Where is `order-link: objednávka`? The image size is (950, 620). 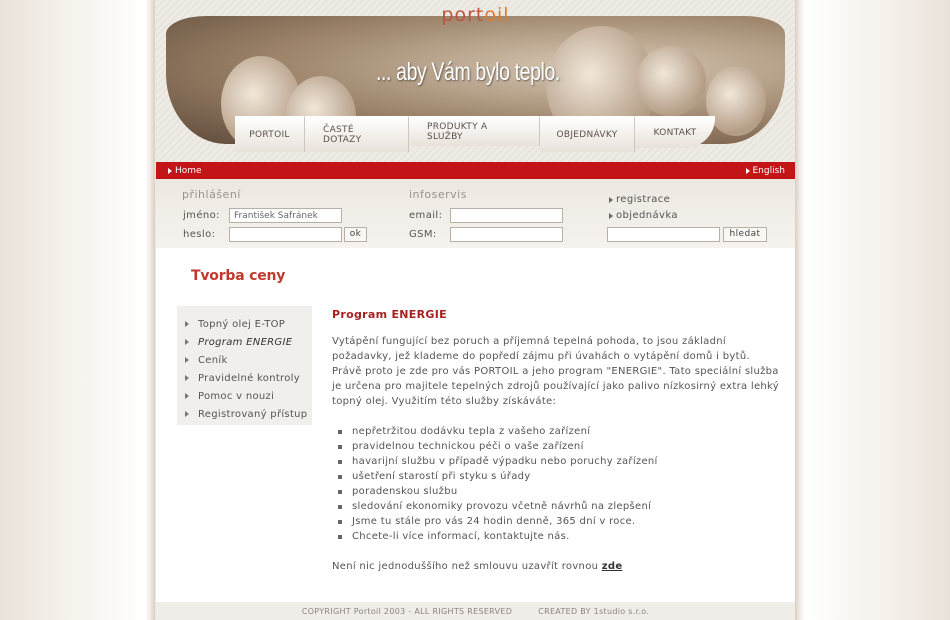 order-link: objednávka is located at coordinates (643, 215).